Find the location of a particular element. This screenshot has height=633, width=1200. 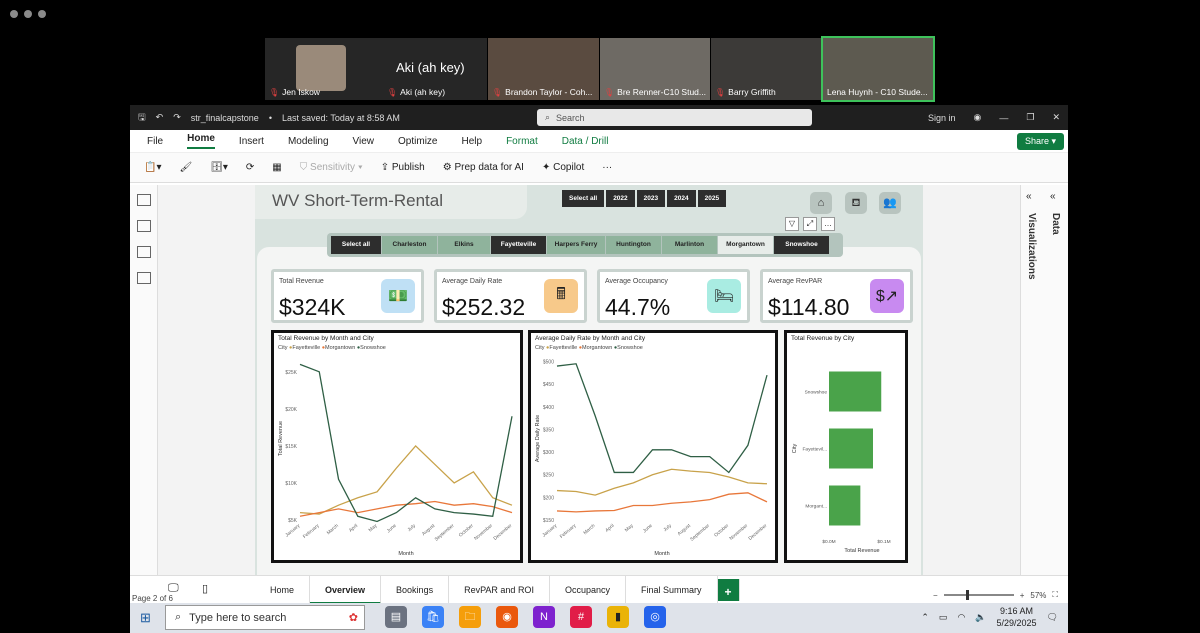

filter-icon: ▽ is located at coordinates (792, 224).